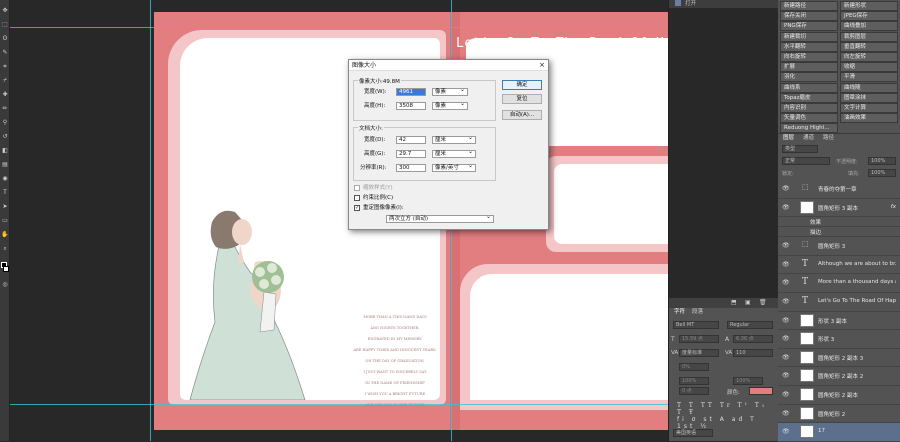 Image resolution: width=900 pixels, height=442 pixels. I want to click on opentype-buttons: fi σ st A ad T 1st ½, so click(728, 423).